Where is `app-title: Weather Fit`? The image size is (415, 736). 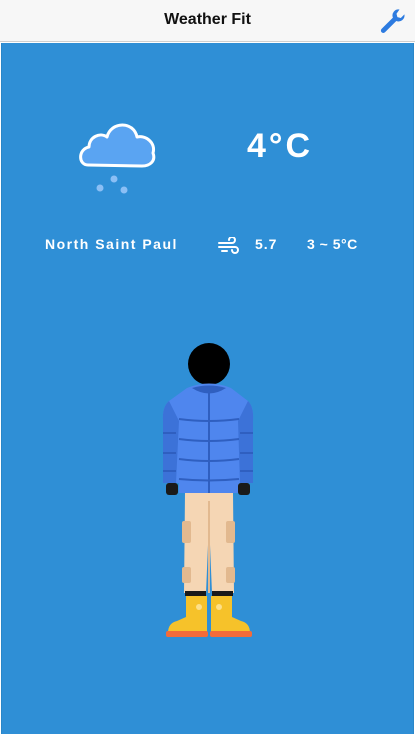
app-title: Weather Fit is located at coordinates (207, 19).